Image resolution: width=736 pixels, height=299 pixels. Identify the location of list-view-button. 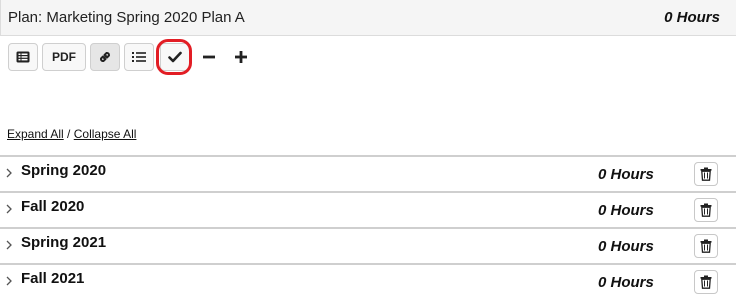
(23, 57).